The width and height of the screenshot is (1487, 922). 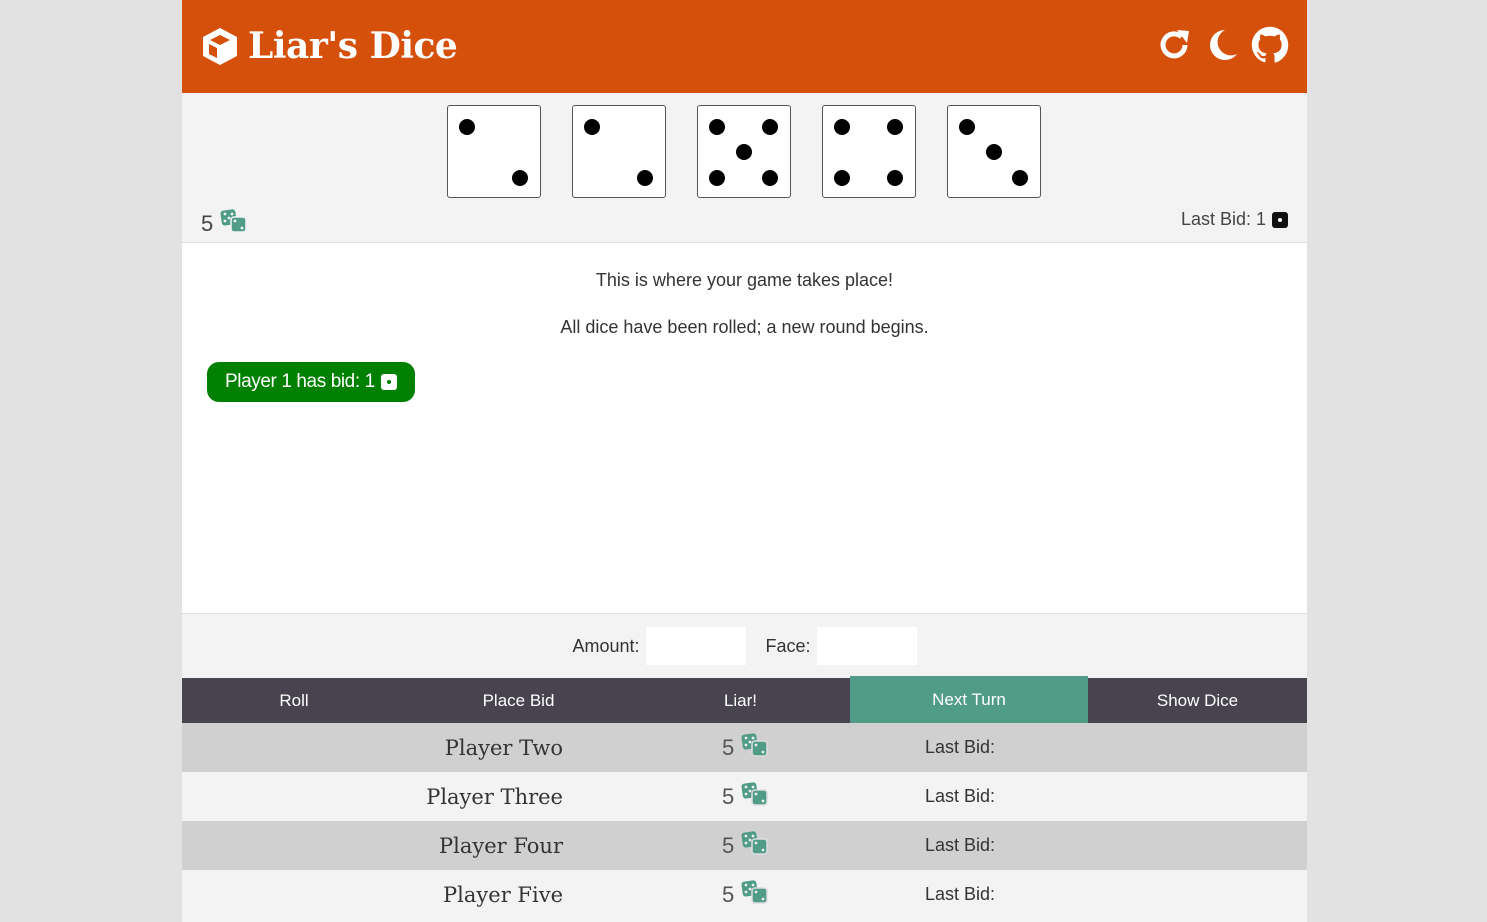 I want to click on player-dice-count-value: 5, so click(x=207, y=223).